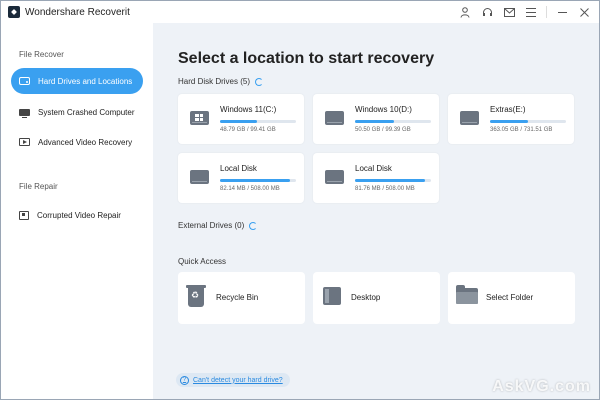 This screenshot has height=400, width=600. I want to click on user-icon, so click(465, 12).